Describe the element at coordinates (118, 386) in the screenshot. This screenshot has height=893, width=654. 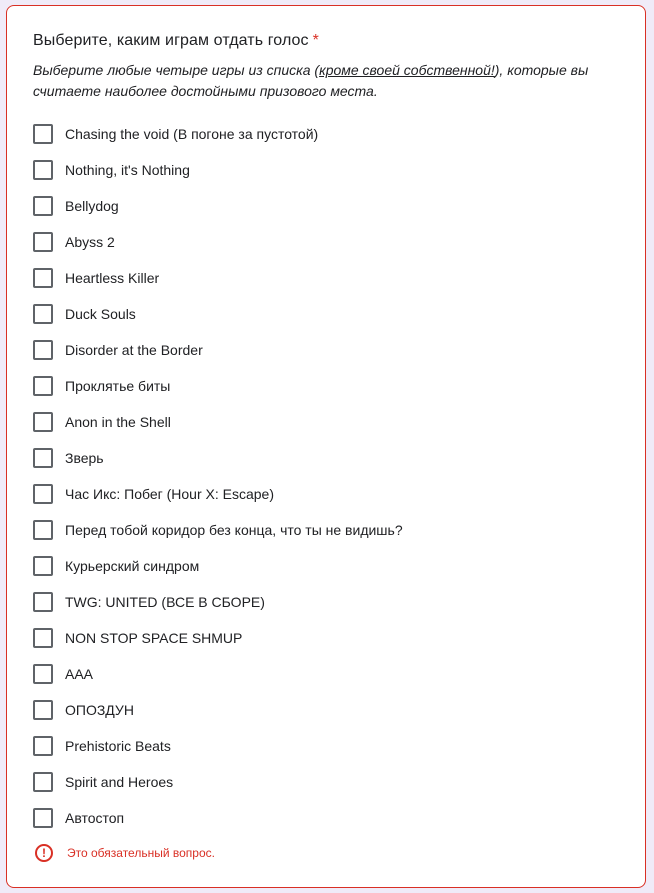
I see `option-label: Проклятье биты` at that location.